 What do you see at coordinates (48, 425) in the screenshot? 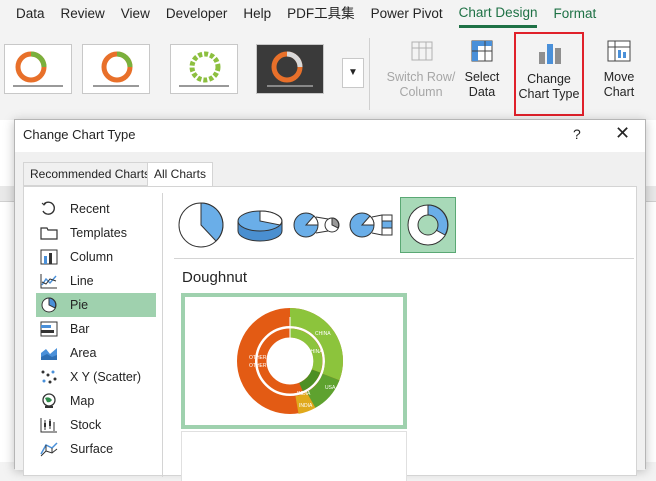
I see `stock-chart-icon` at bounding box center [48, 425].